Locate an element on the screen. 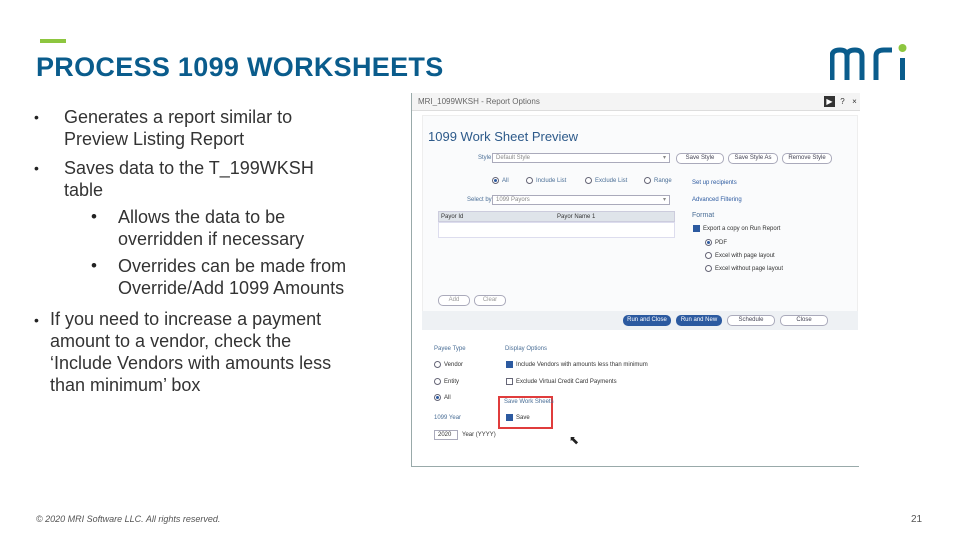 The height and width of the screenshot is (540, 960). remove-style-button: Remove Style is located at coordinates (807, 158).